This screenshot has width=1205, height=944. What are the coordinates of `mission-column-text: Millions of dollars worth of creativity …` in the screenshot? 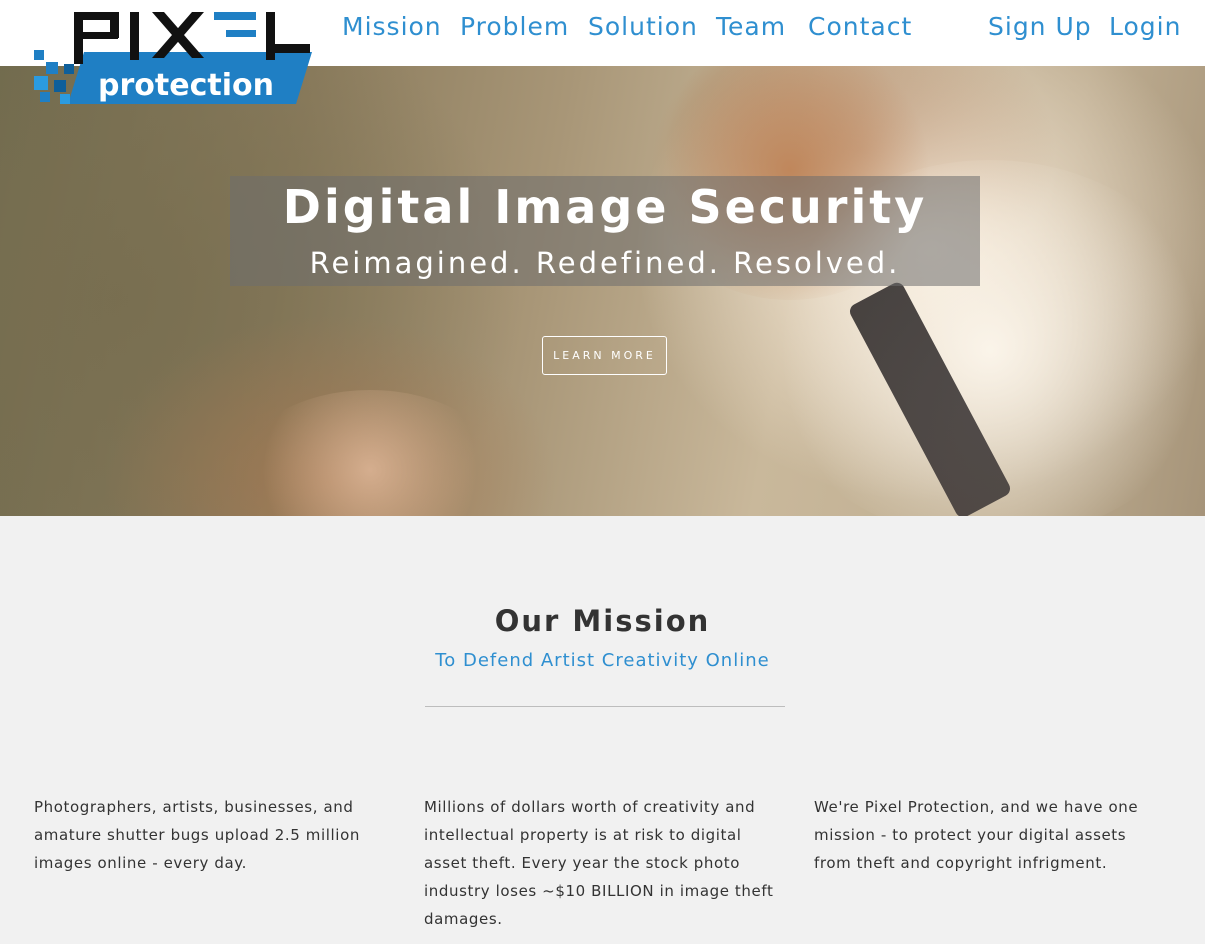 It's located at (599, 863).